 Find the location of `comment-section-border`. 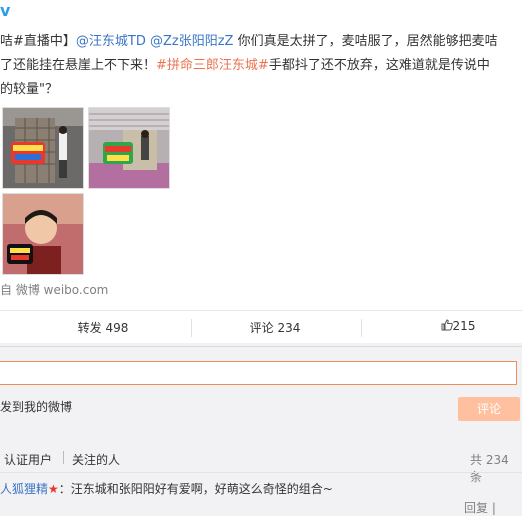

comment-section-border is located at coordinates (261, 346).